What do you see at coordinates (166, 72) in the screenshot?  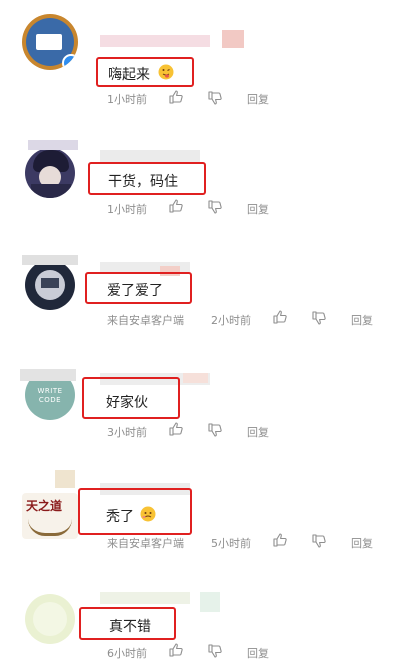 I see `tongue-face-emoji-icon` at bounding box center [166, 72].